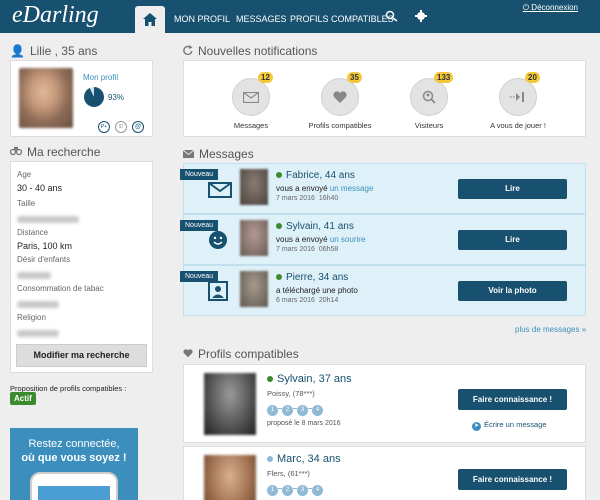 The height and width of the screenshot is (500, 600). What do you see at coordinates (188, 51) in the screenshot?
I see `refresh-icon` at bounding box center [188, 51].